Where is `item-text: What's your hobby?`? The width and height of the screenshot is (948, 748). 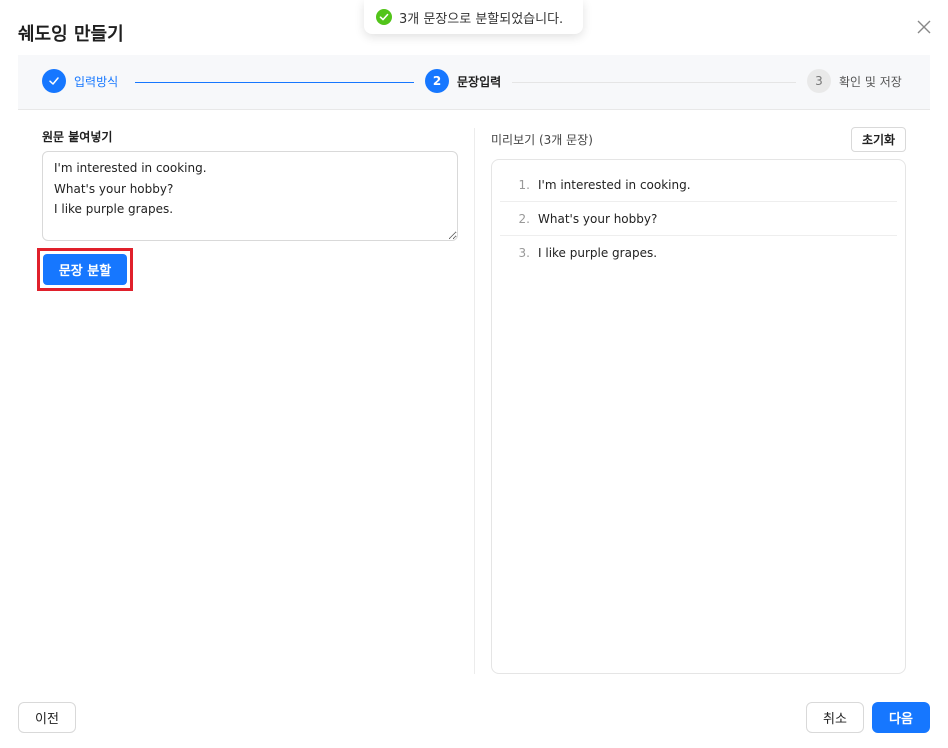 item-text: What's your hobby? is located at coordinates (598, 218).